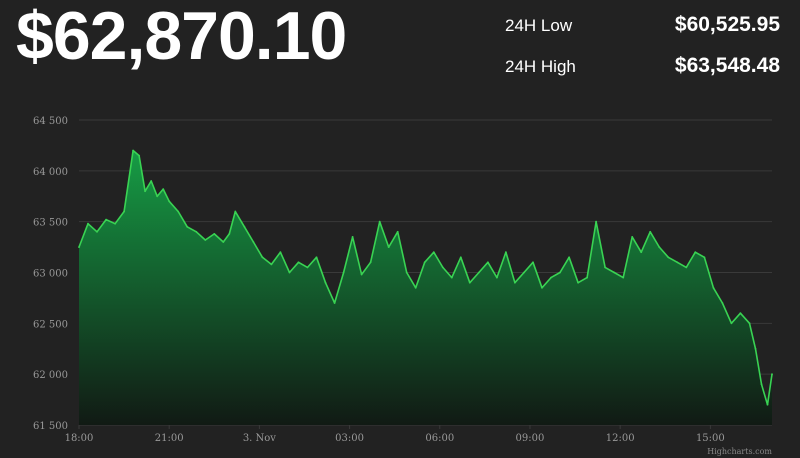 Image resolution: width=800 pixels, height=458 pixels. I want to click on y-tick-label: 63 000, so click(50, 274).